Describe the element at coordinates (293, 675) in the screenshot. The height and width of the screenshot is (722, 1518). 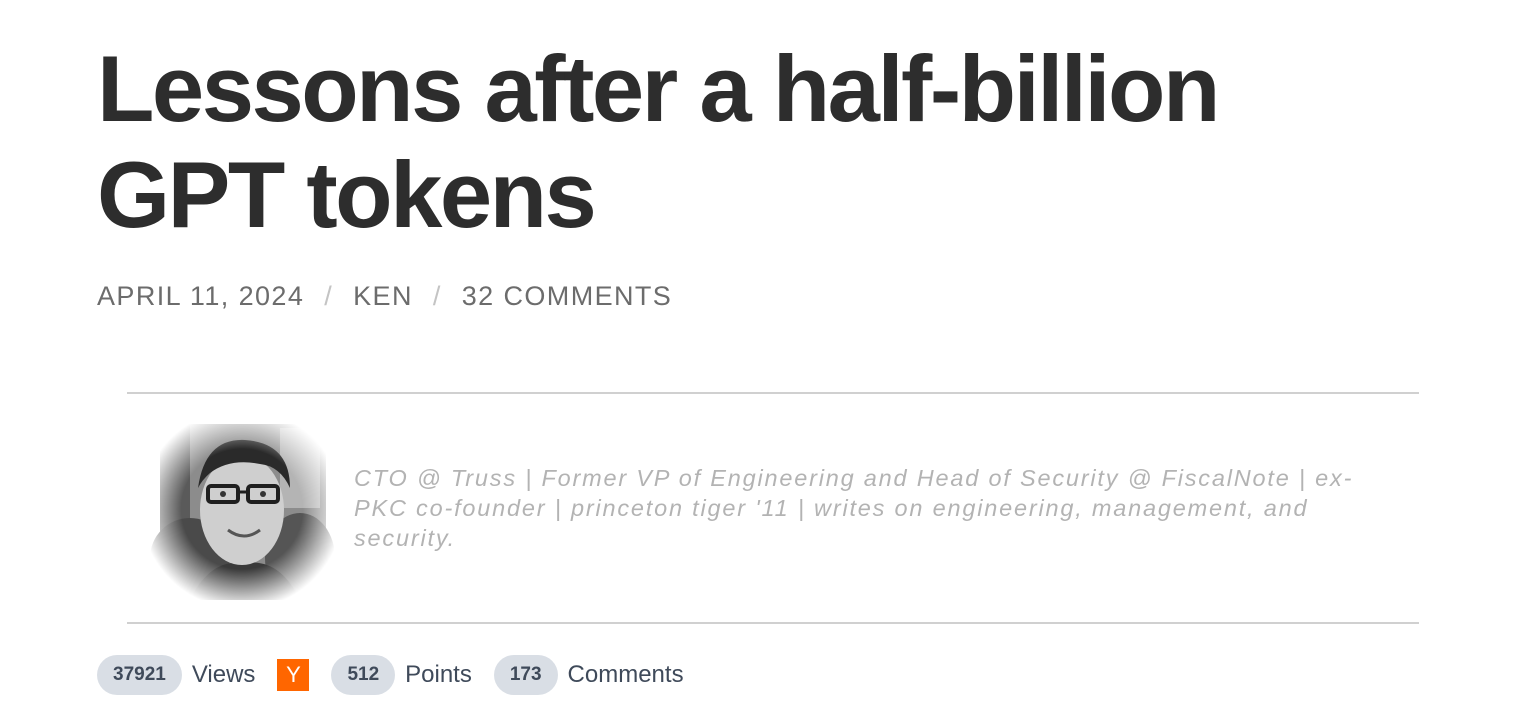
I see `hacker-news-icon: Y` at that location.